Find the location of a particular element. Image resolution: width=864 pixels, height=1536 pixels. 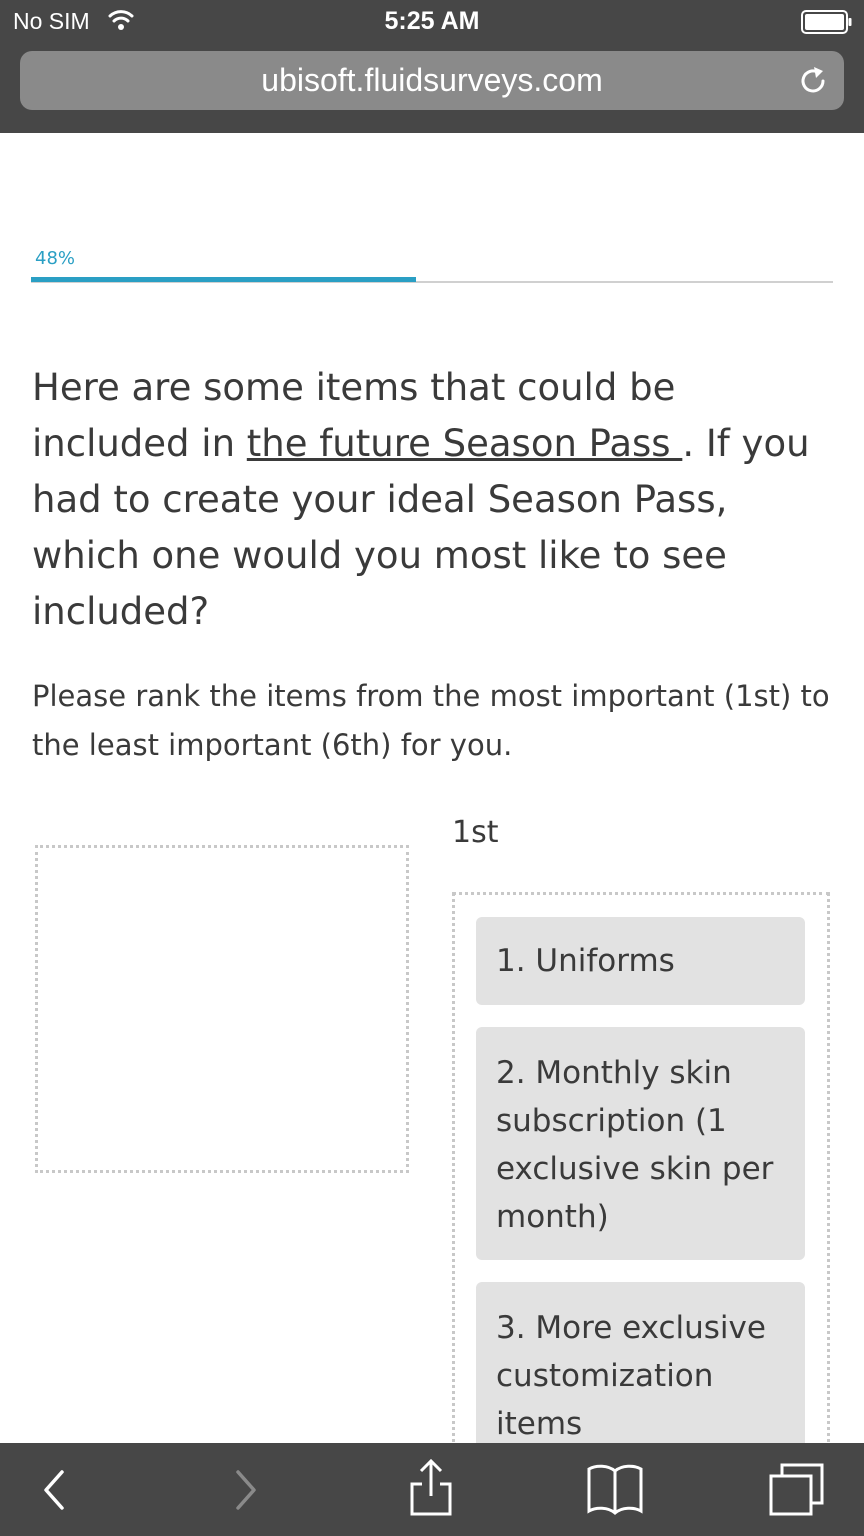

forward-icon is located at coordinates (245, 1490).